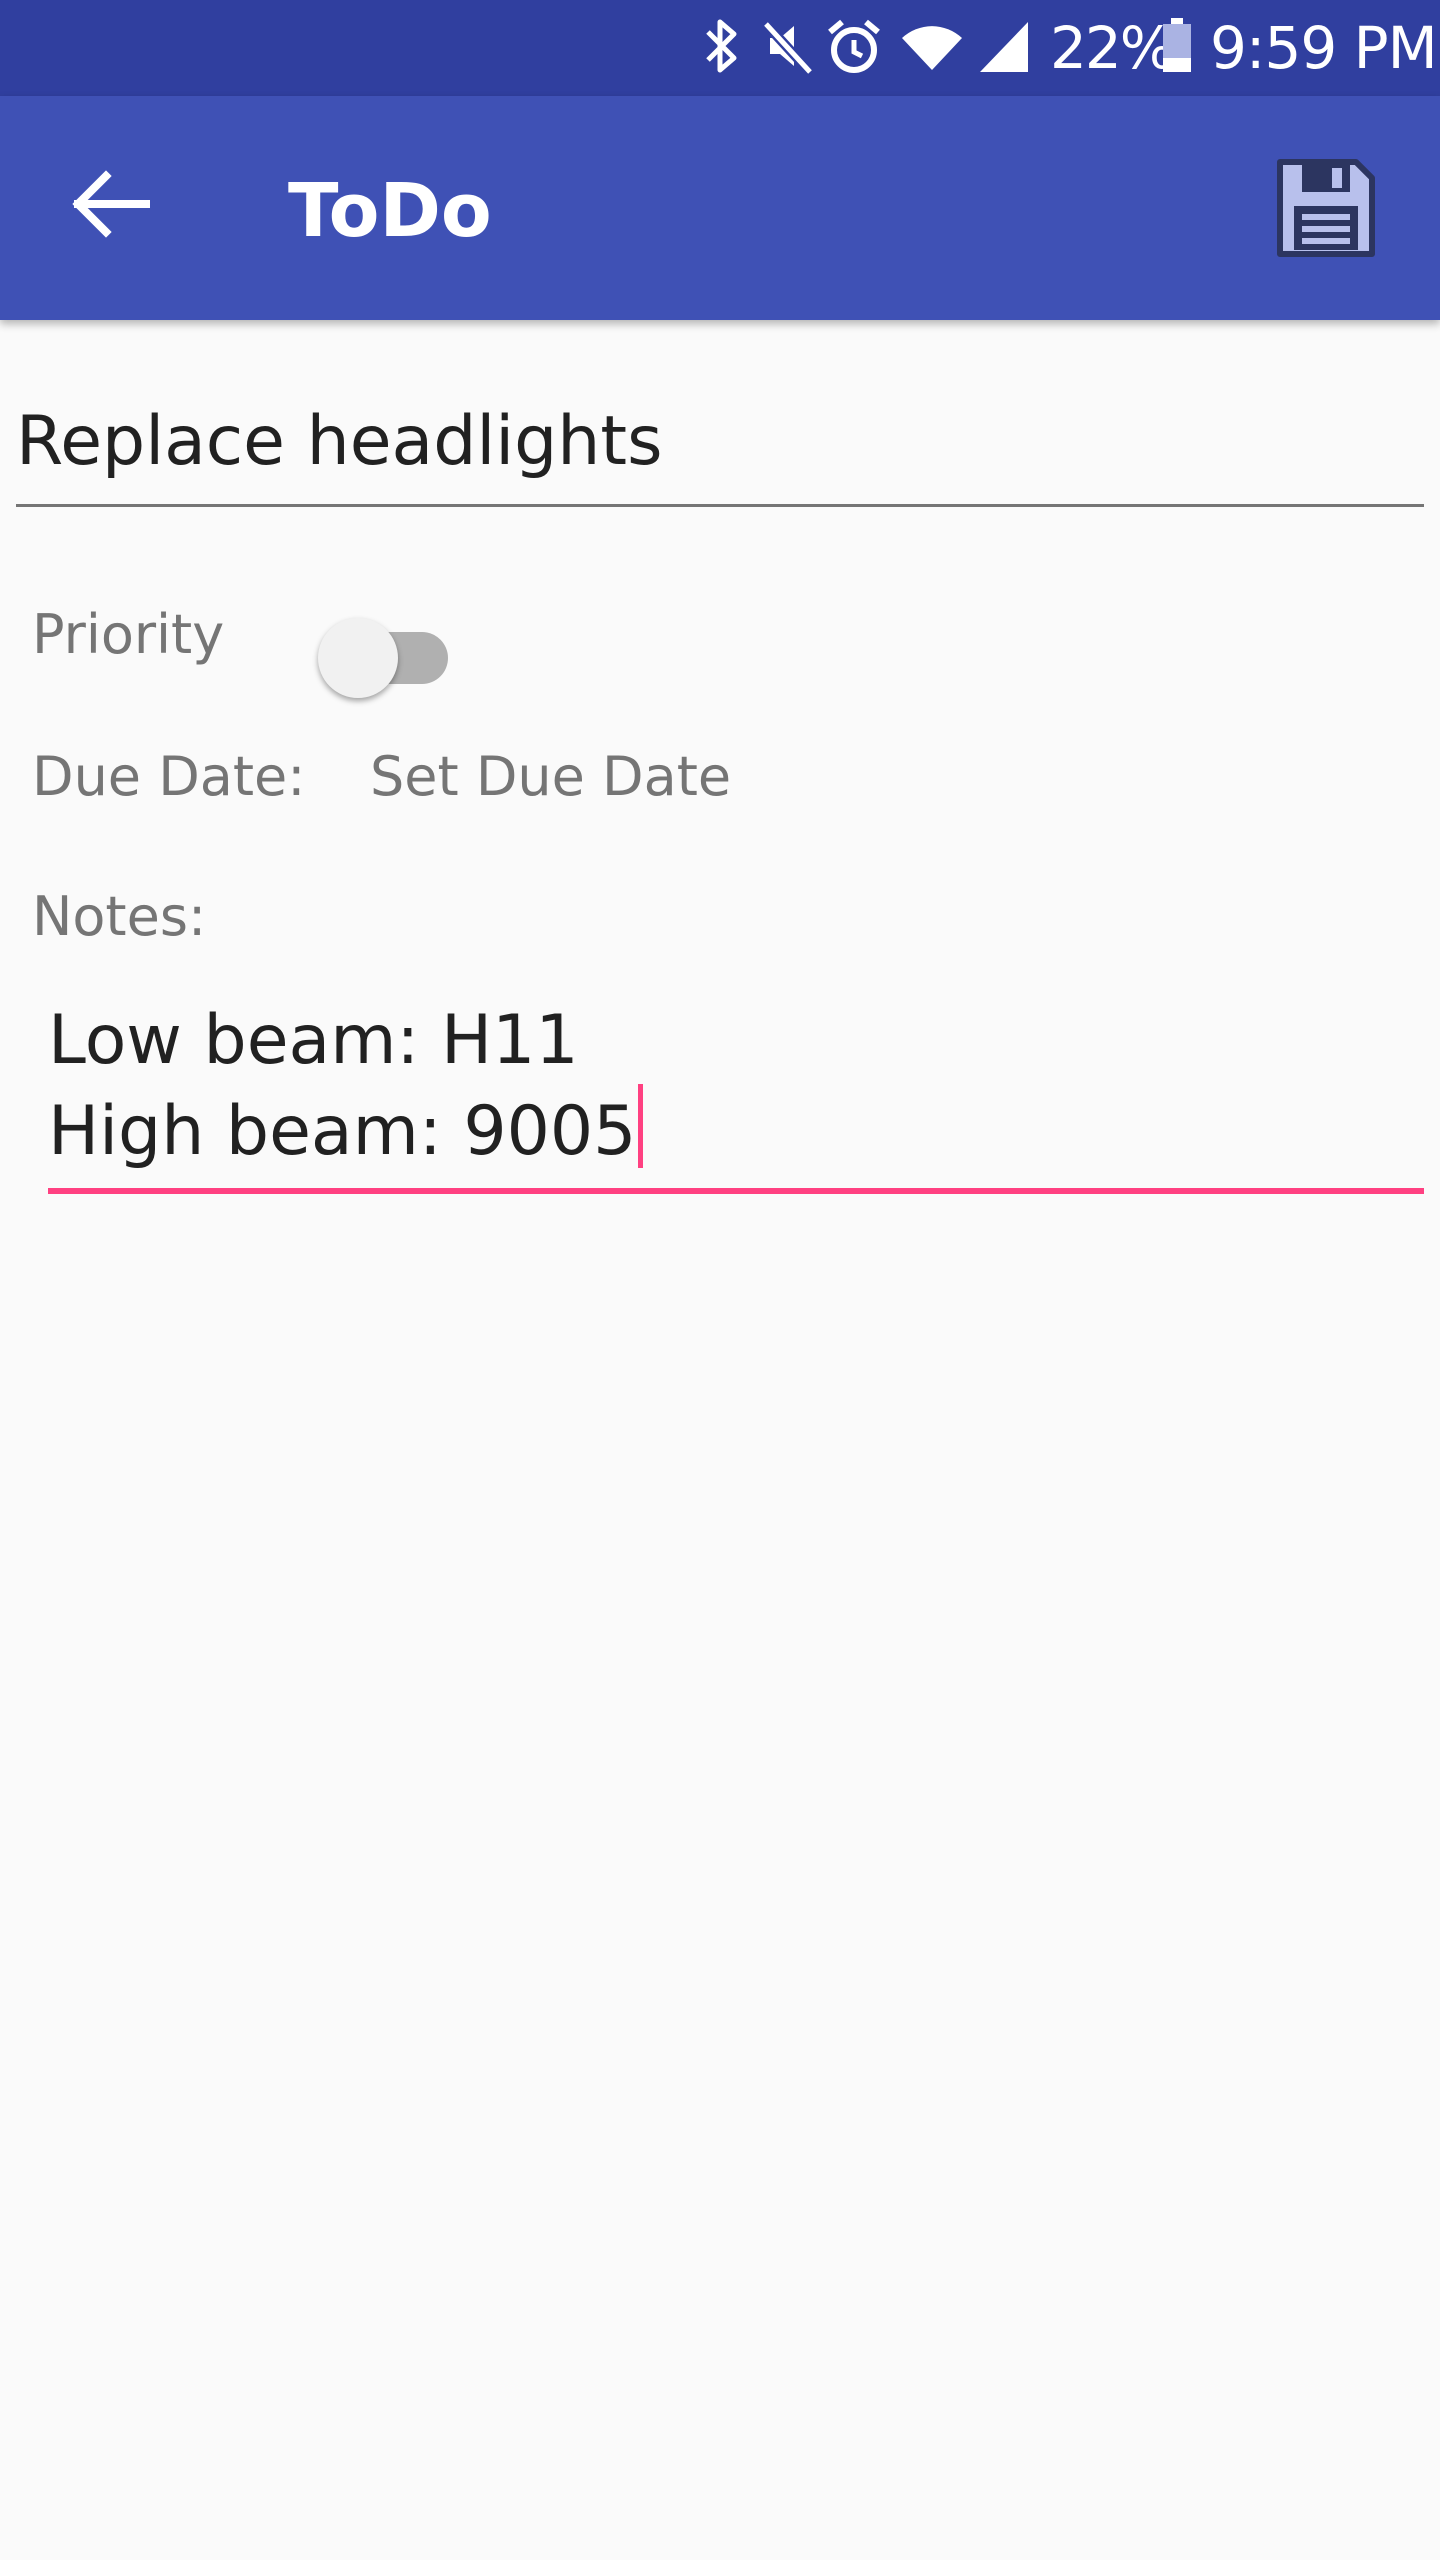 The width and height of the screenshot is (1440, 2560). I want to click on battery-icon, so click(1177, 46).